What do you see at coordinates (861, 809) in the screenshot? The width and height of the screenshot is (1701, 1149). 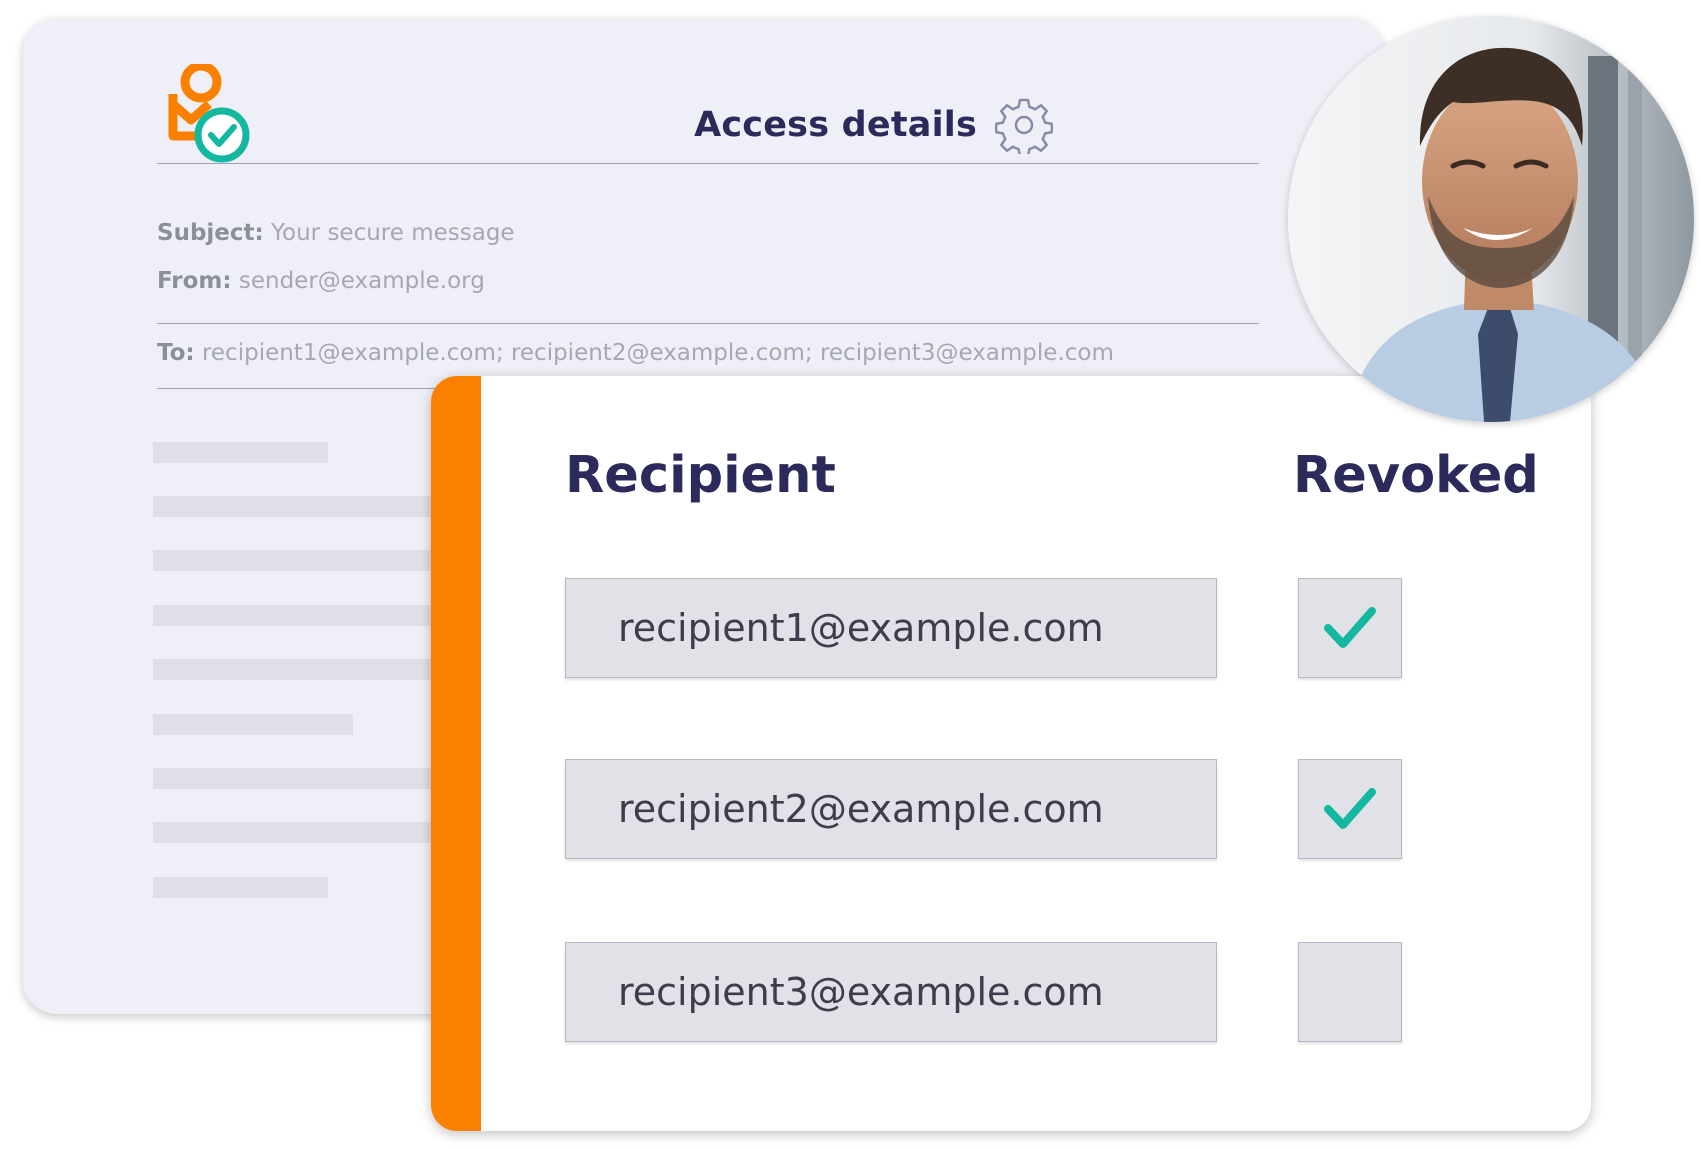 I see `recipient-email: recipient2@example.com` at bounding box center [861, 809].